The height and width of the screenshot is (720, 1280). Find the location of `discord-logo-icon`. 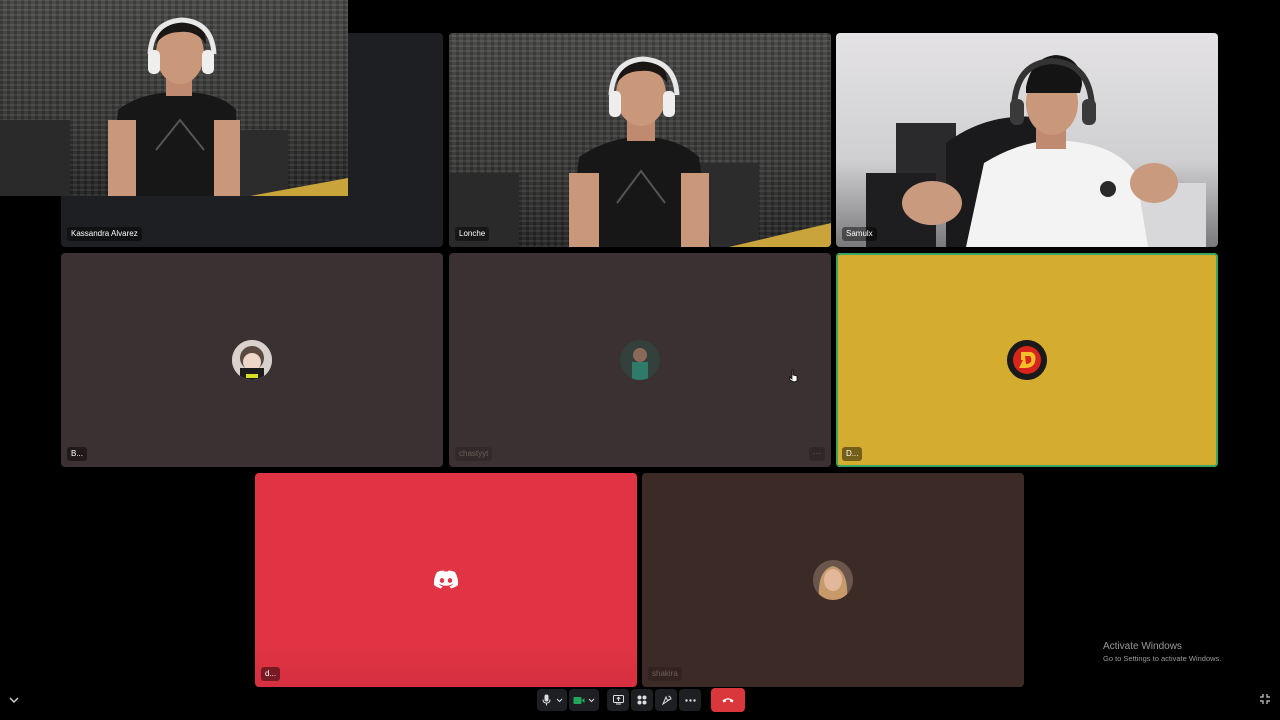

discord-logo-icon is located at coordinates (446, 579).